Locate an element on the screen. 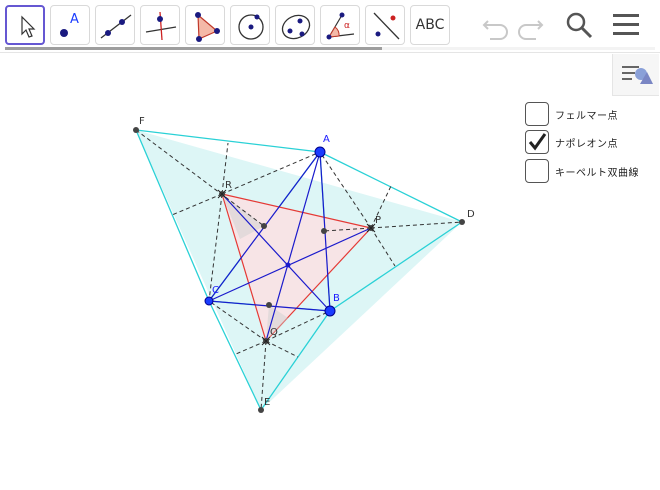 Image resolution: width=660 pixels, height=490 pixels. redo-button is located at coordinates (531, 25).